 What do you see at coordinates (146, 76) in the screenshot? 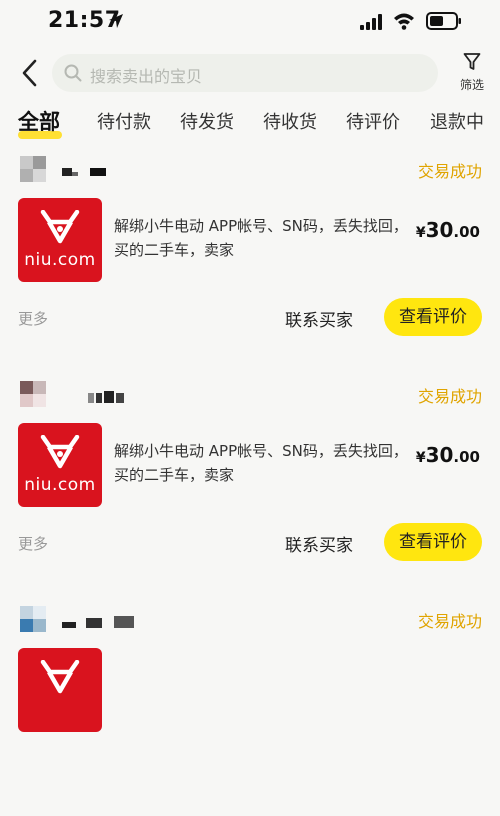
I see `search-placeholder: 搜索卖出的宝贝` at bounding box center [146, 76].